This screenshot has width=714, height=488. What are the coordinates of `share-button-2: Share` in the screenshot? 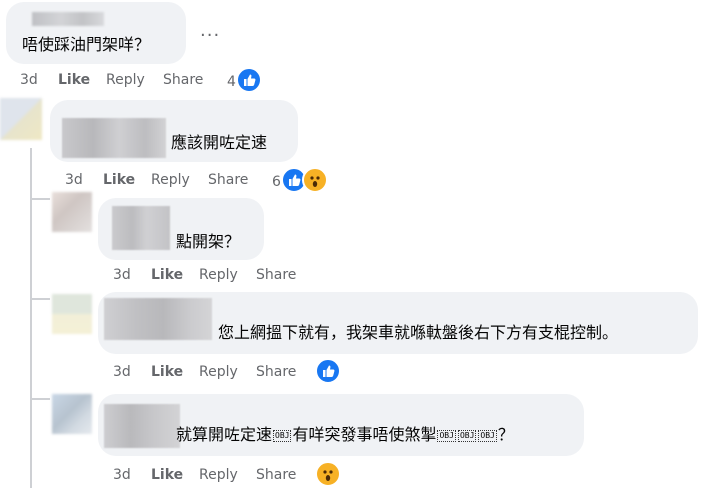 It's located at (228, 180).